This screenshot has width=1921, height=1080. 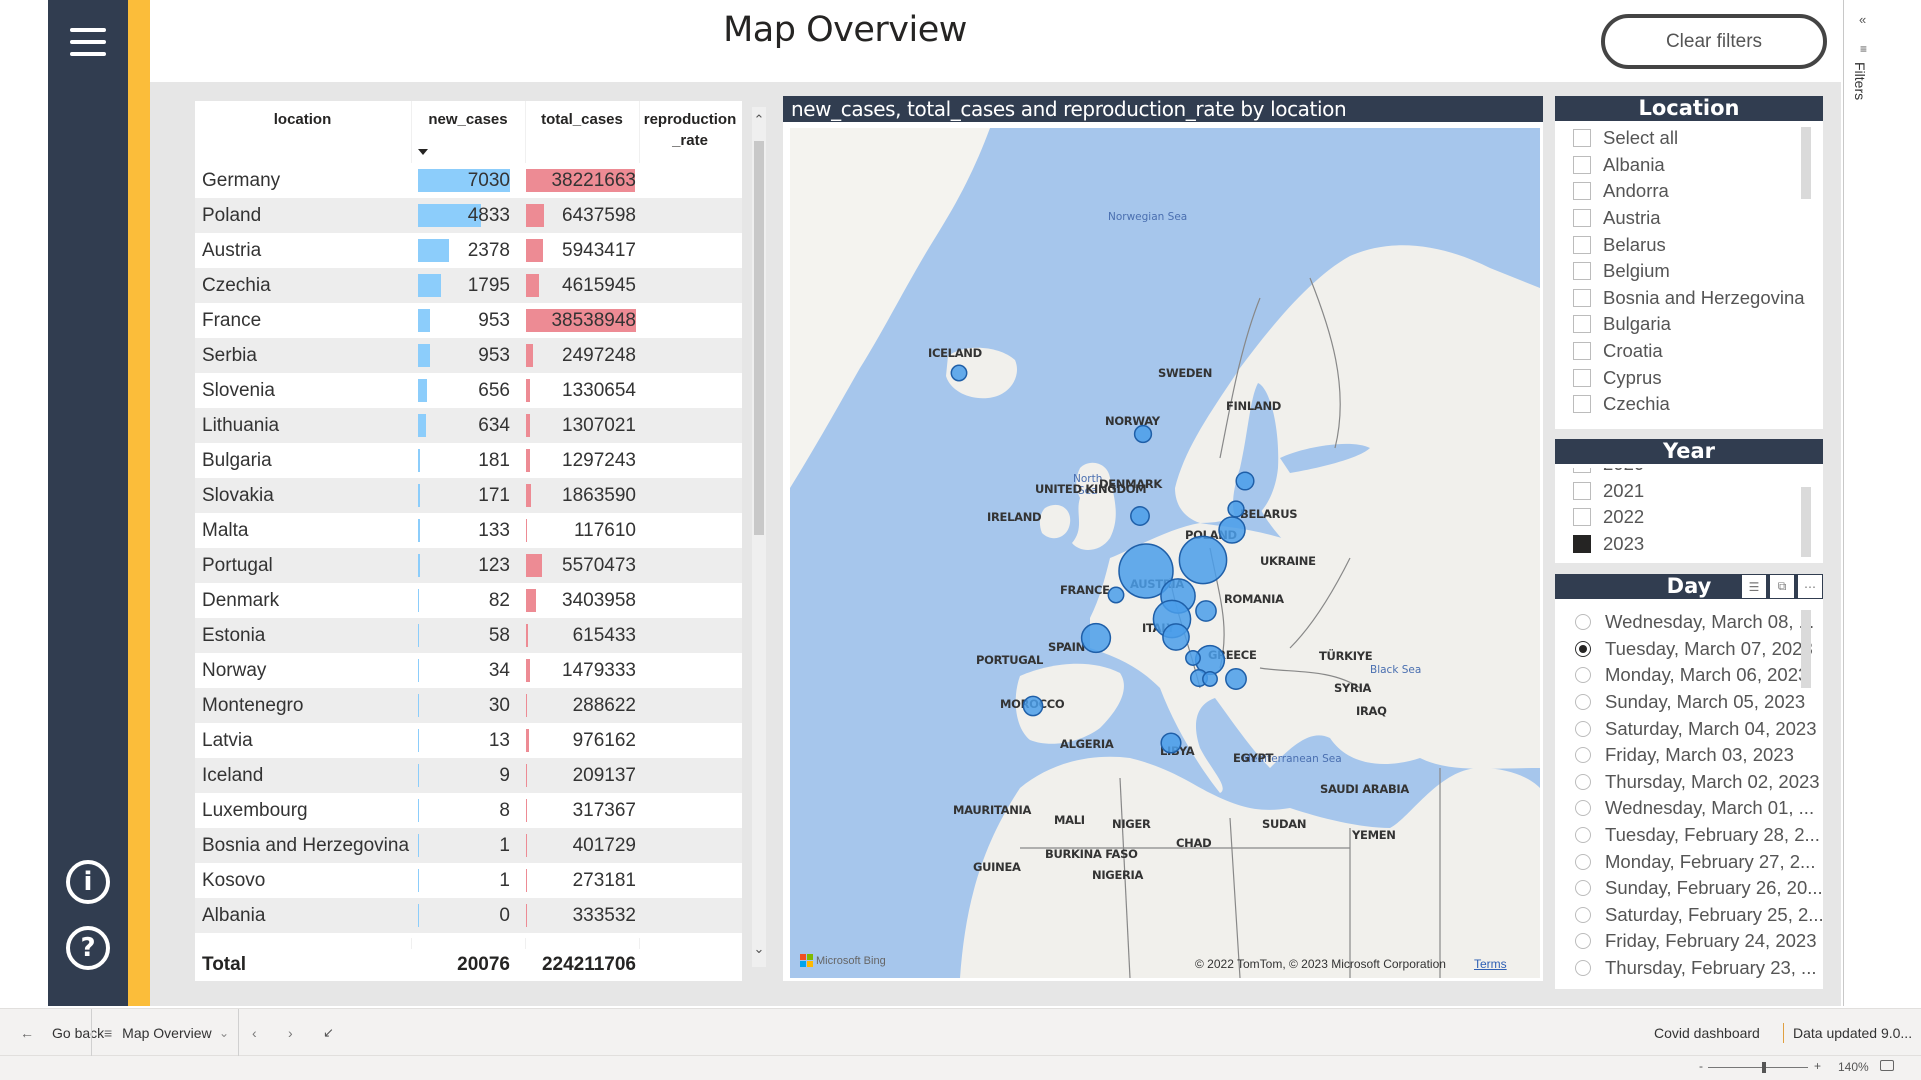 What do you see at coordinates (1689, 491) in the screenshot?
I see `slicer-item: 2021` at bounding box center [1689, 491].